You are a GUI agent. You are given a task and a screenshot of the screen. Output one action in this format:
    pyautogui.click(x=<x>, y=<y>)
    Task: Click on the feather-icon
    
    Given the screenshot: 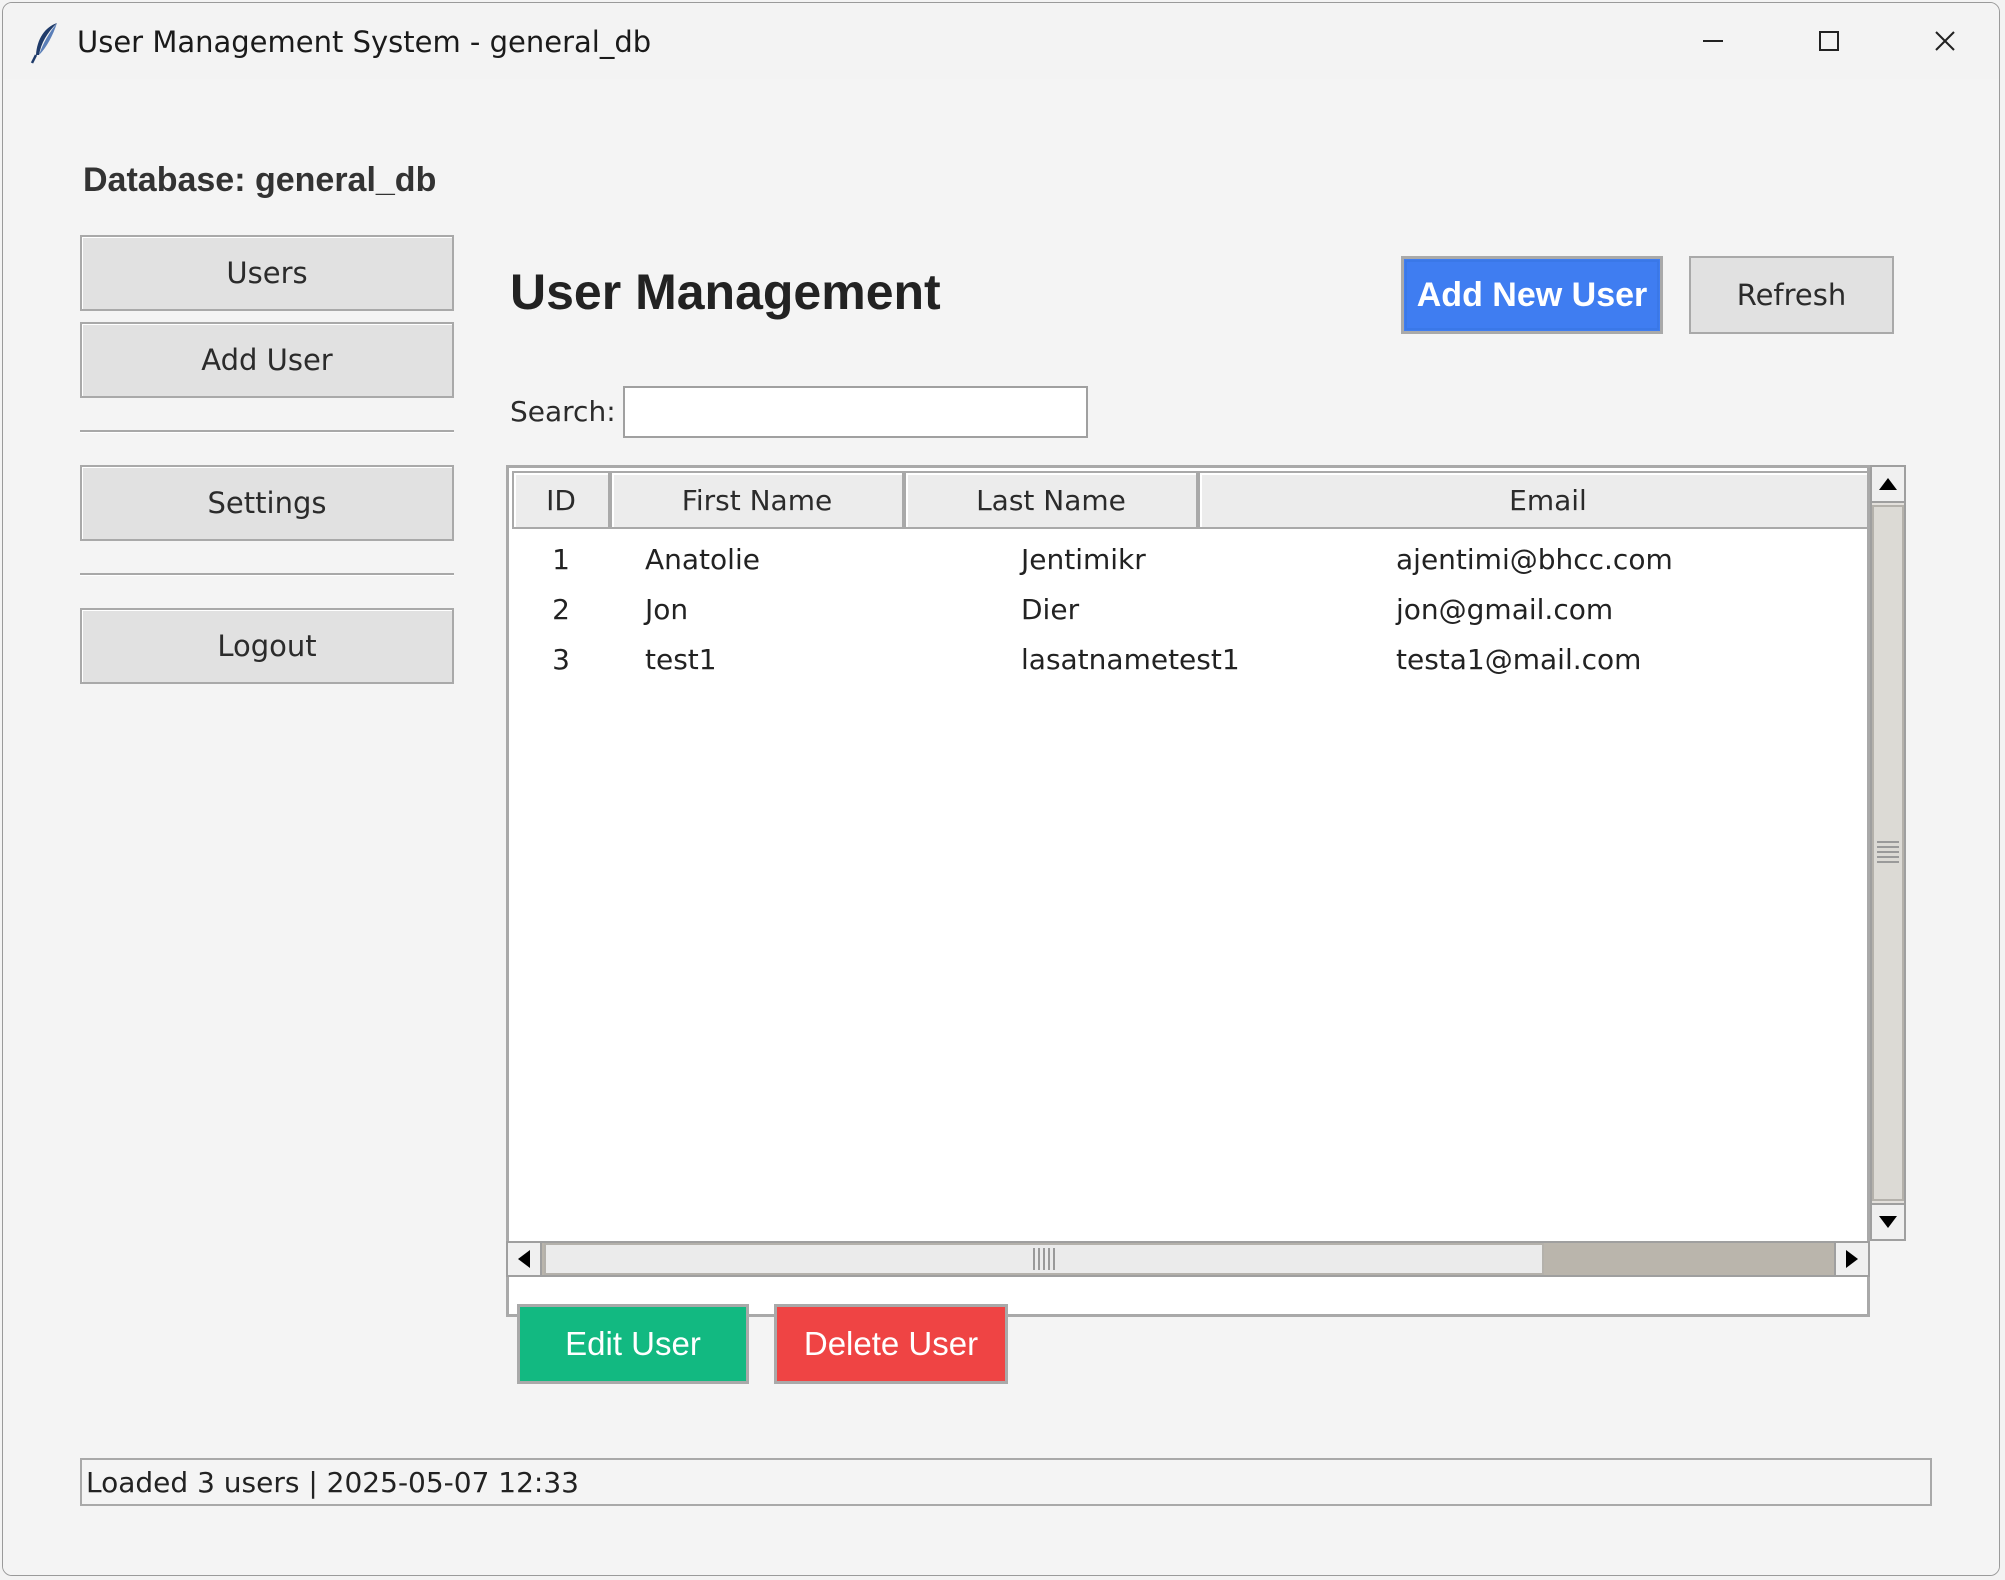 What is the action you would take?
    pyautogui.click(x=47, y=43)
    